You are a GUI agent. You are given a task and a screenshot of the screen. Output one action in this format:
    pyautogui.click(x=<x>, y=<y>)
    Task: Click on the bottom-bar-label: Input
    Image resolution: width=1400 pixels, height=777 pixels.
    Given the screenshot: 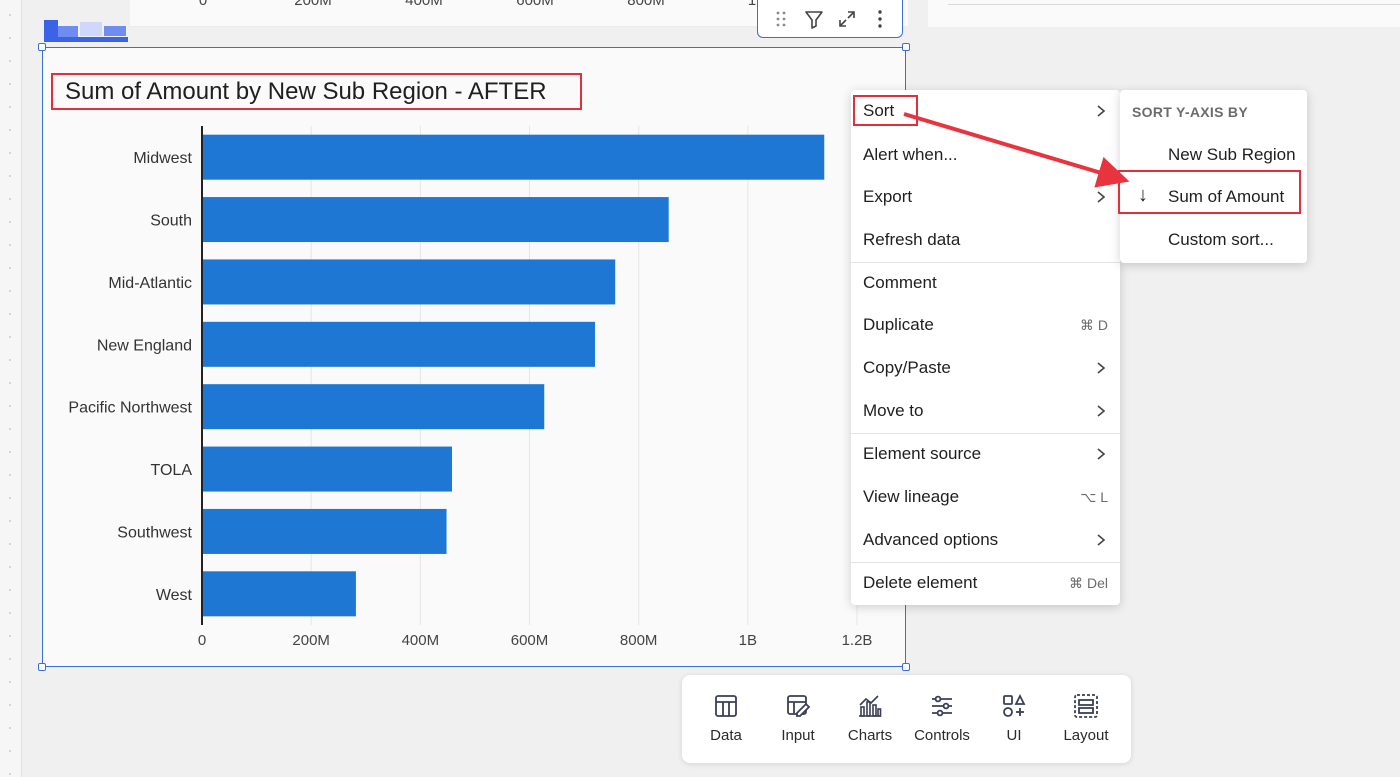 What is the action you would take?
    pyautogui.click(x=798, y=735)
    